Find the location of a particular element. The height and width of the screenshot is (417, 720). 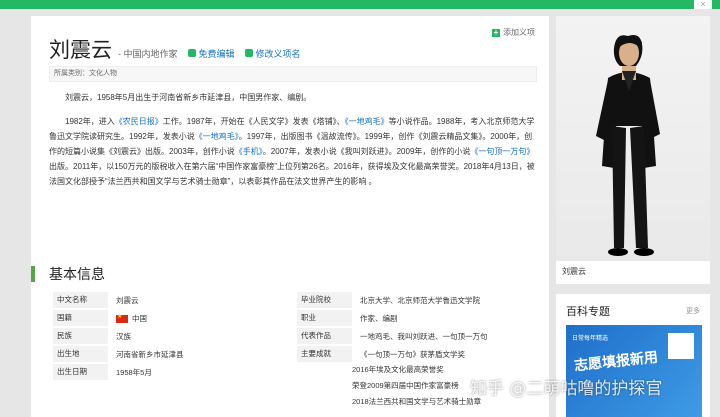

refresh-icon is located at coordinates (248, 53).